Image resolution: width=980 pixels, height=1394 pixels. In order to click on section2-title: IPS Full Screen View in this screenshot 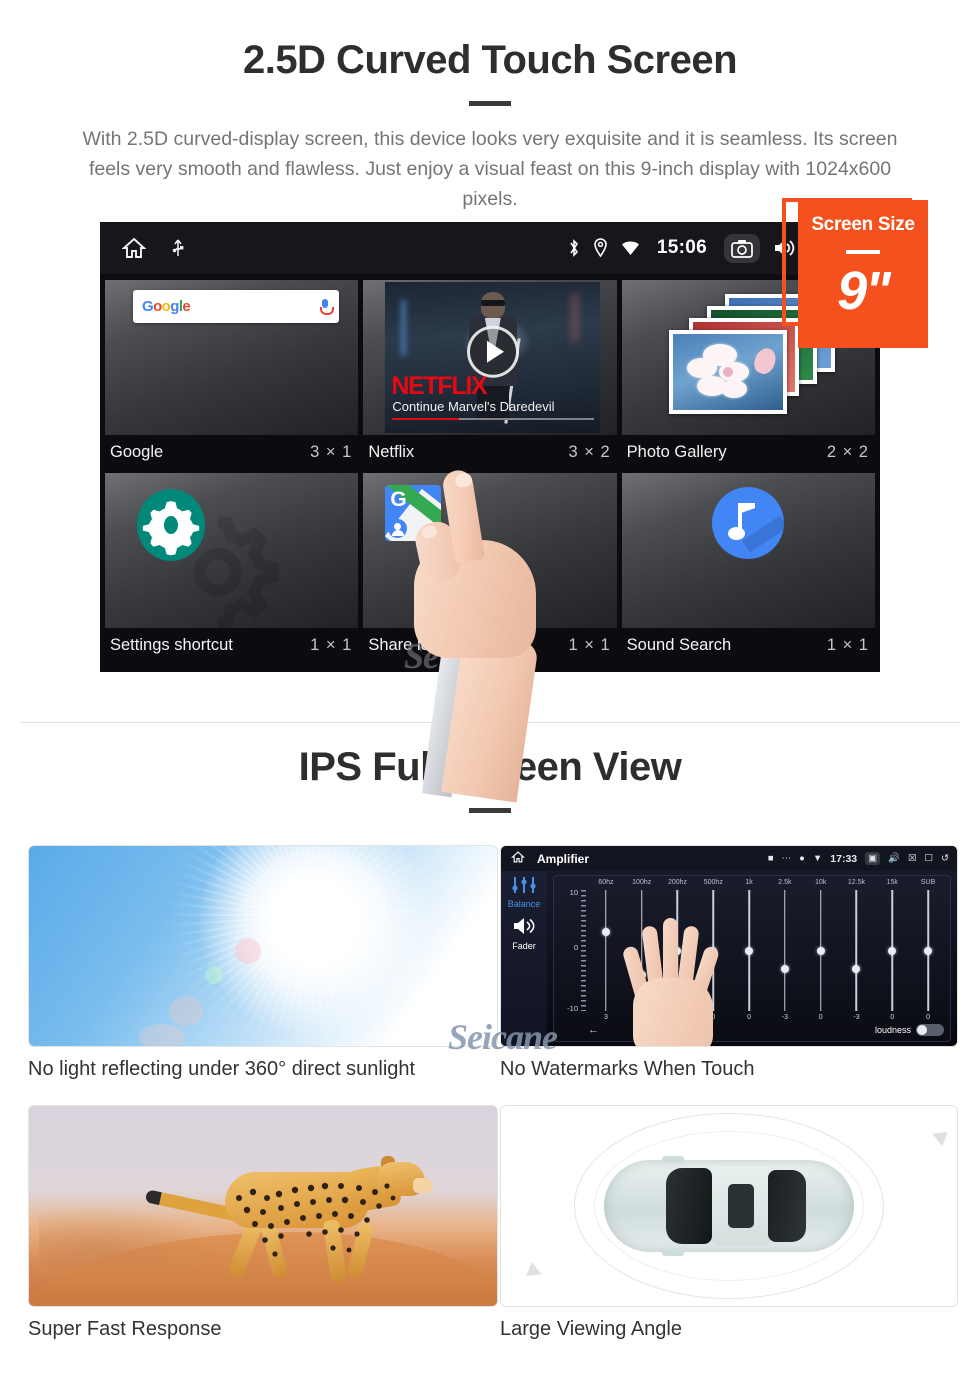, I will do `click(490, 767)`.